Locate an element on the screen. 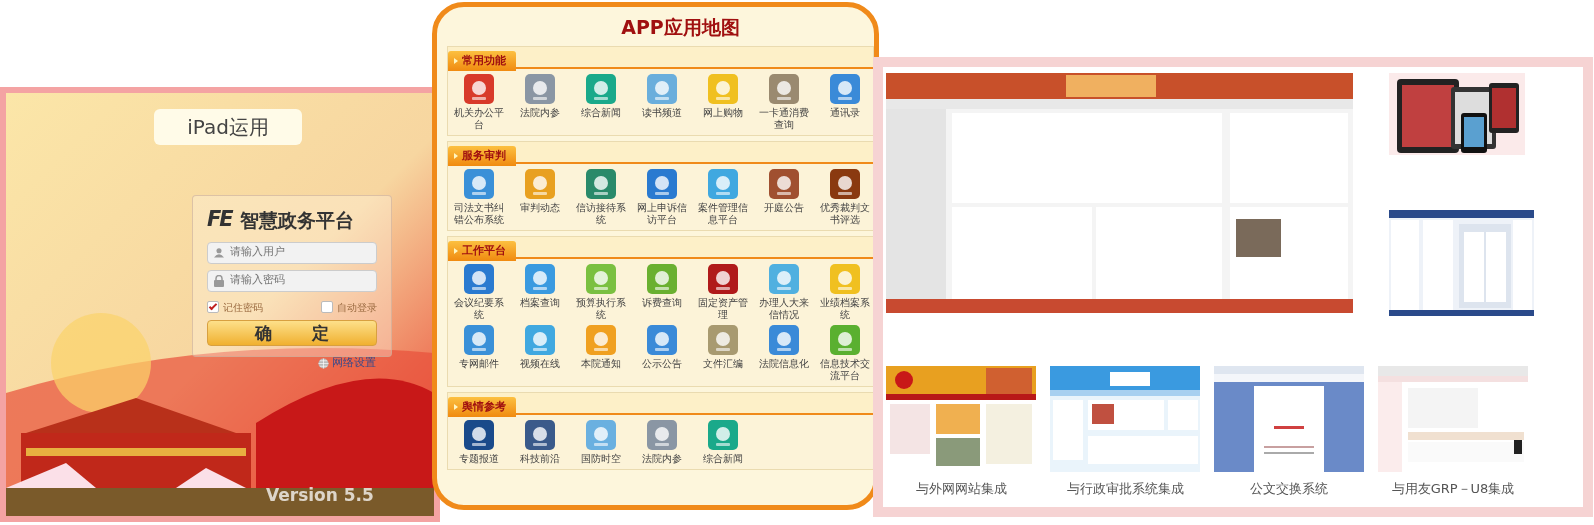  password-field: 请输入密码 is located at coordinates (300, 280).